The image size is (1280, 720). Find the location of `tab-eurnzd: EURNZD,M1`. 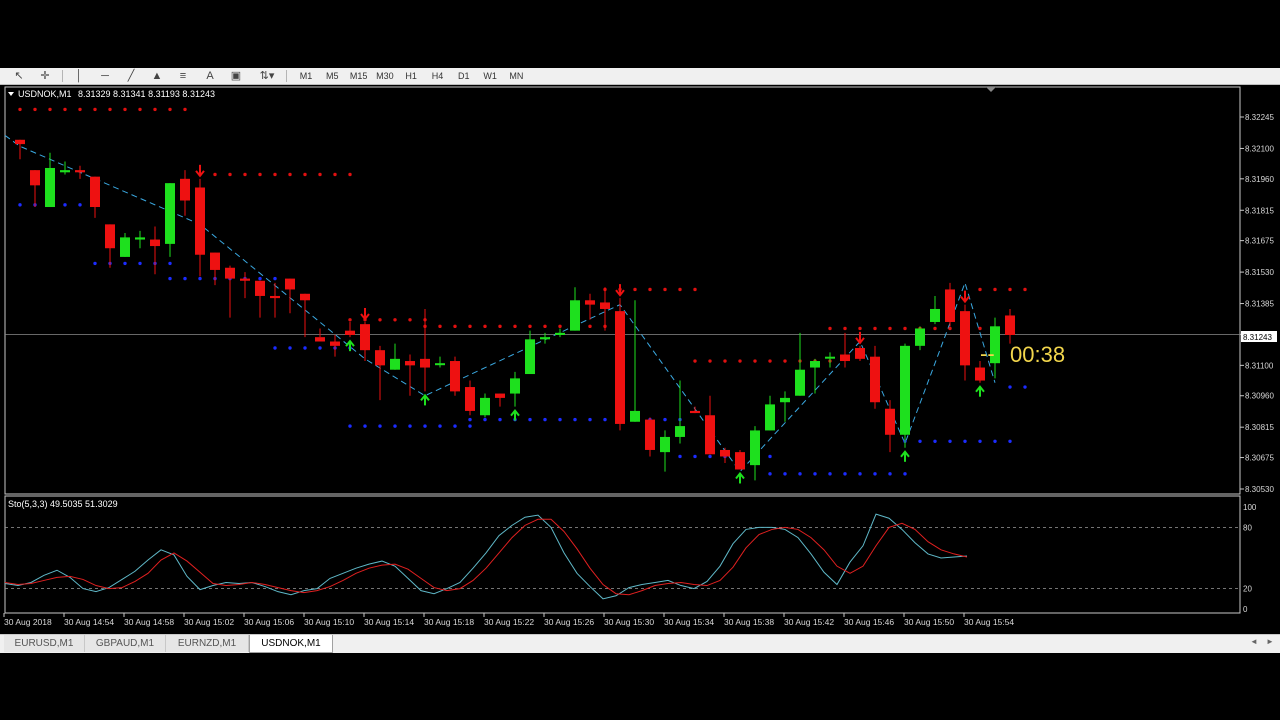

tab-eurnzd: EURNZD,M1 is located at coordinates (207, 643).